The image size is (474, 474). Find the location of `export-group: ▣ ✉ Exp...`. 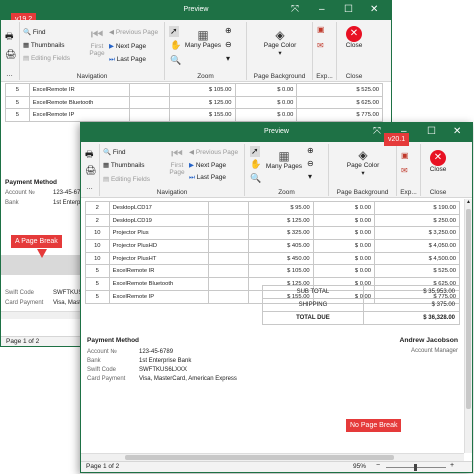

export-group: ▣ ✉ Exp... is located at coordinates (409, 170).